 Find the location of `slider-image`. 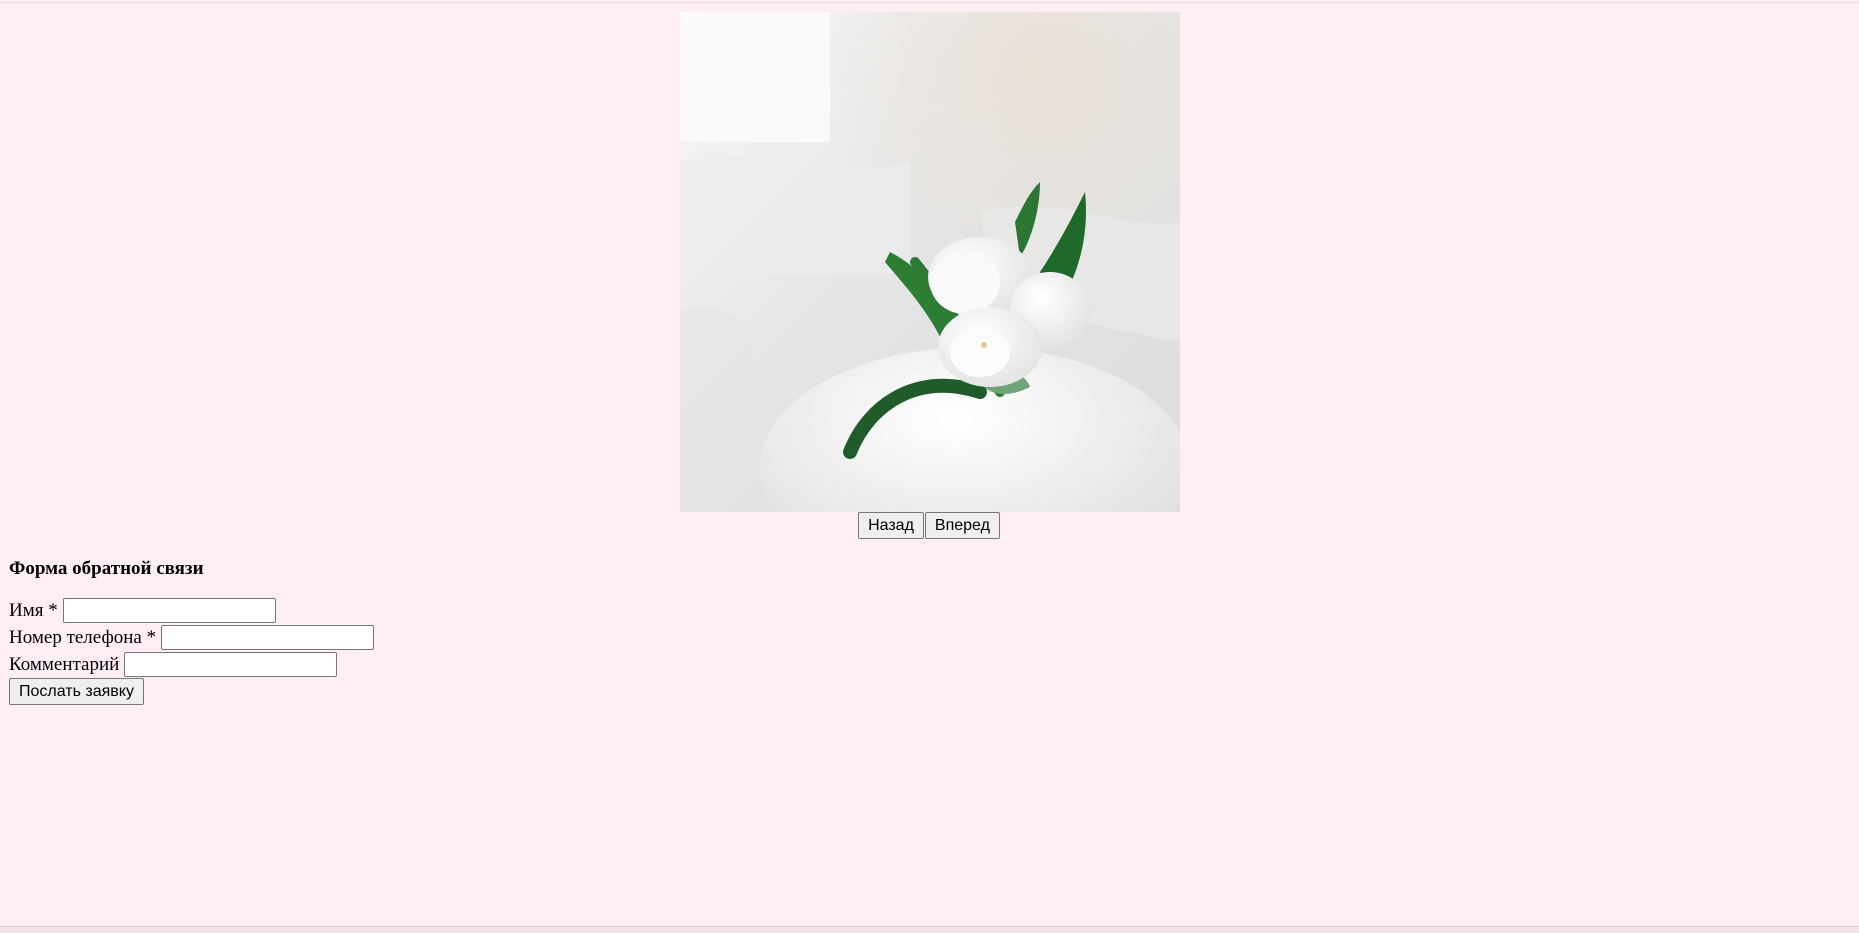

slider-image is located at coordinates (929, 262).